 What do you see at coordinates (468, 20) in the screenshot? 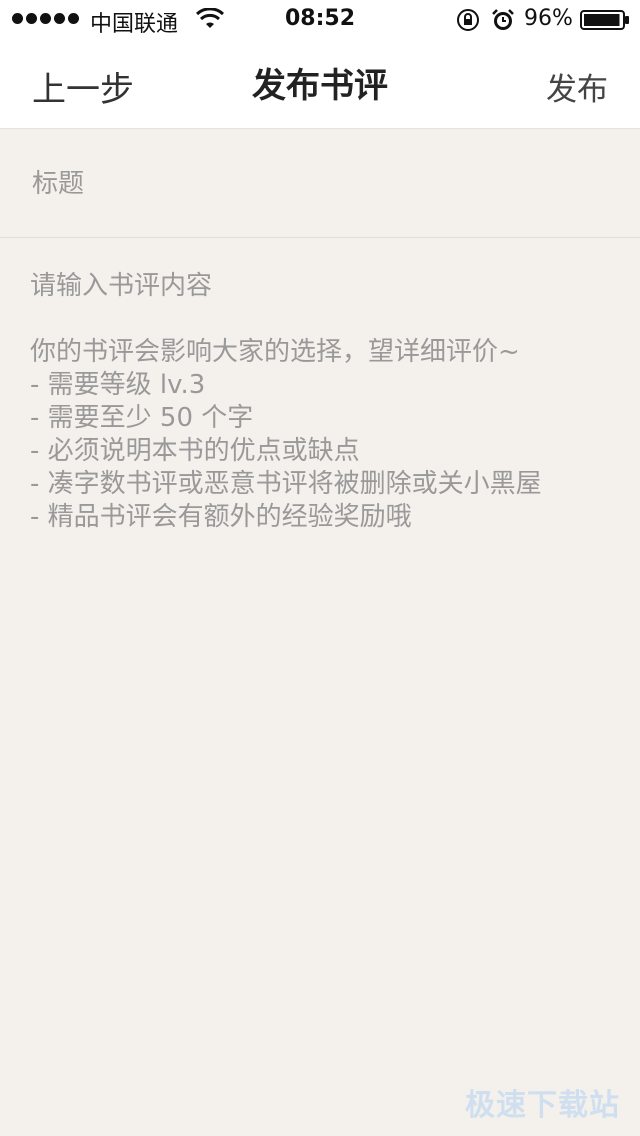
I see `rotation-lock-icon` at bounding box center [468, 20].